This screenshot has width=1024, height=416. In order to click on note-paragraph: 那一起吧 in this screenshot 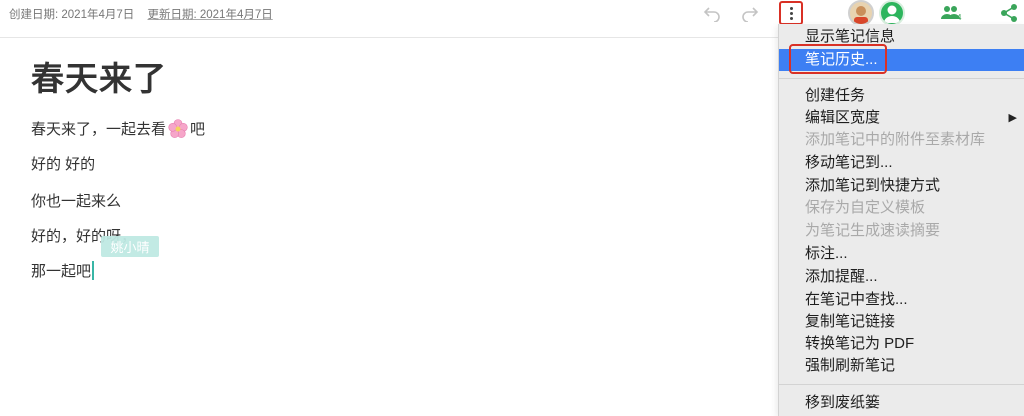, I will do `click(63, 270)`.